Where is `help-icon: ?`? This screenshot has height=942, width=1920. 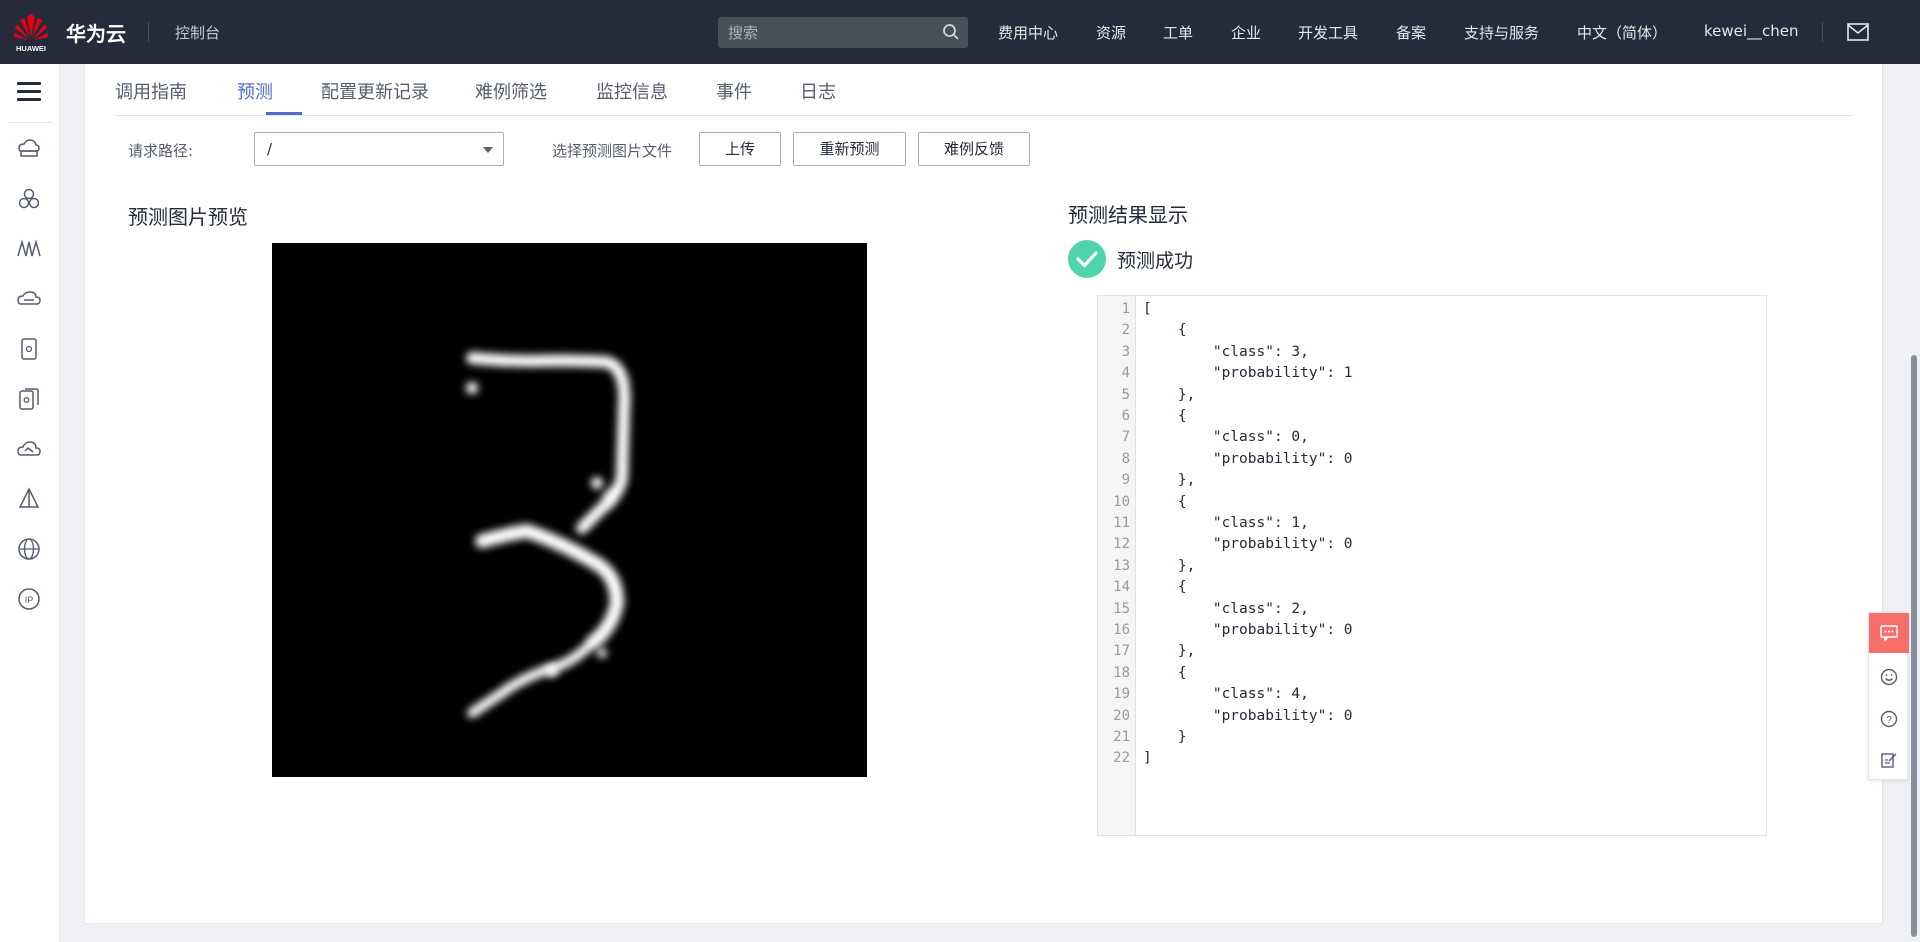 help-icon: ? is located at coordinates (1889, 719).